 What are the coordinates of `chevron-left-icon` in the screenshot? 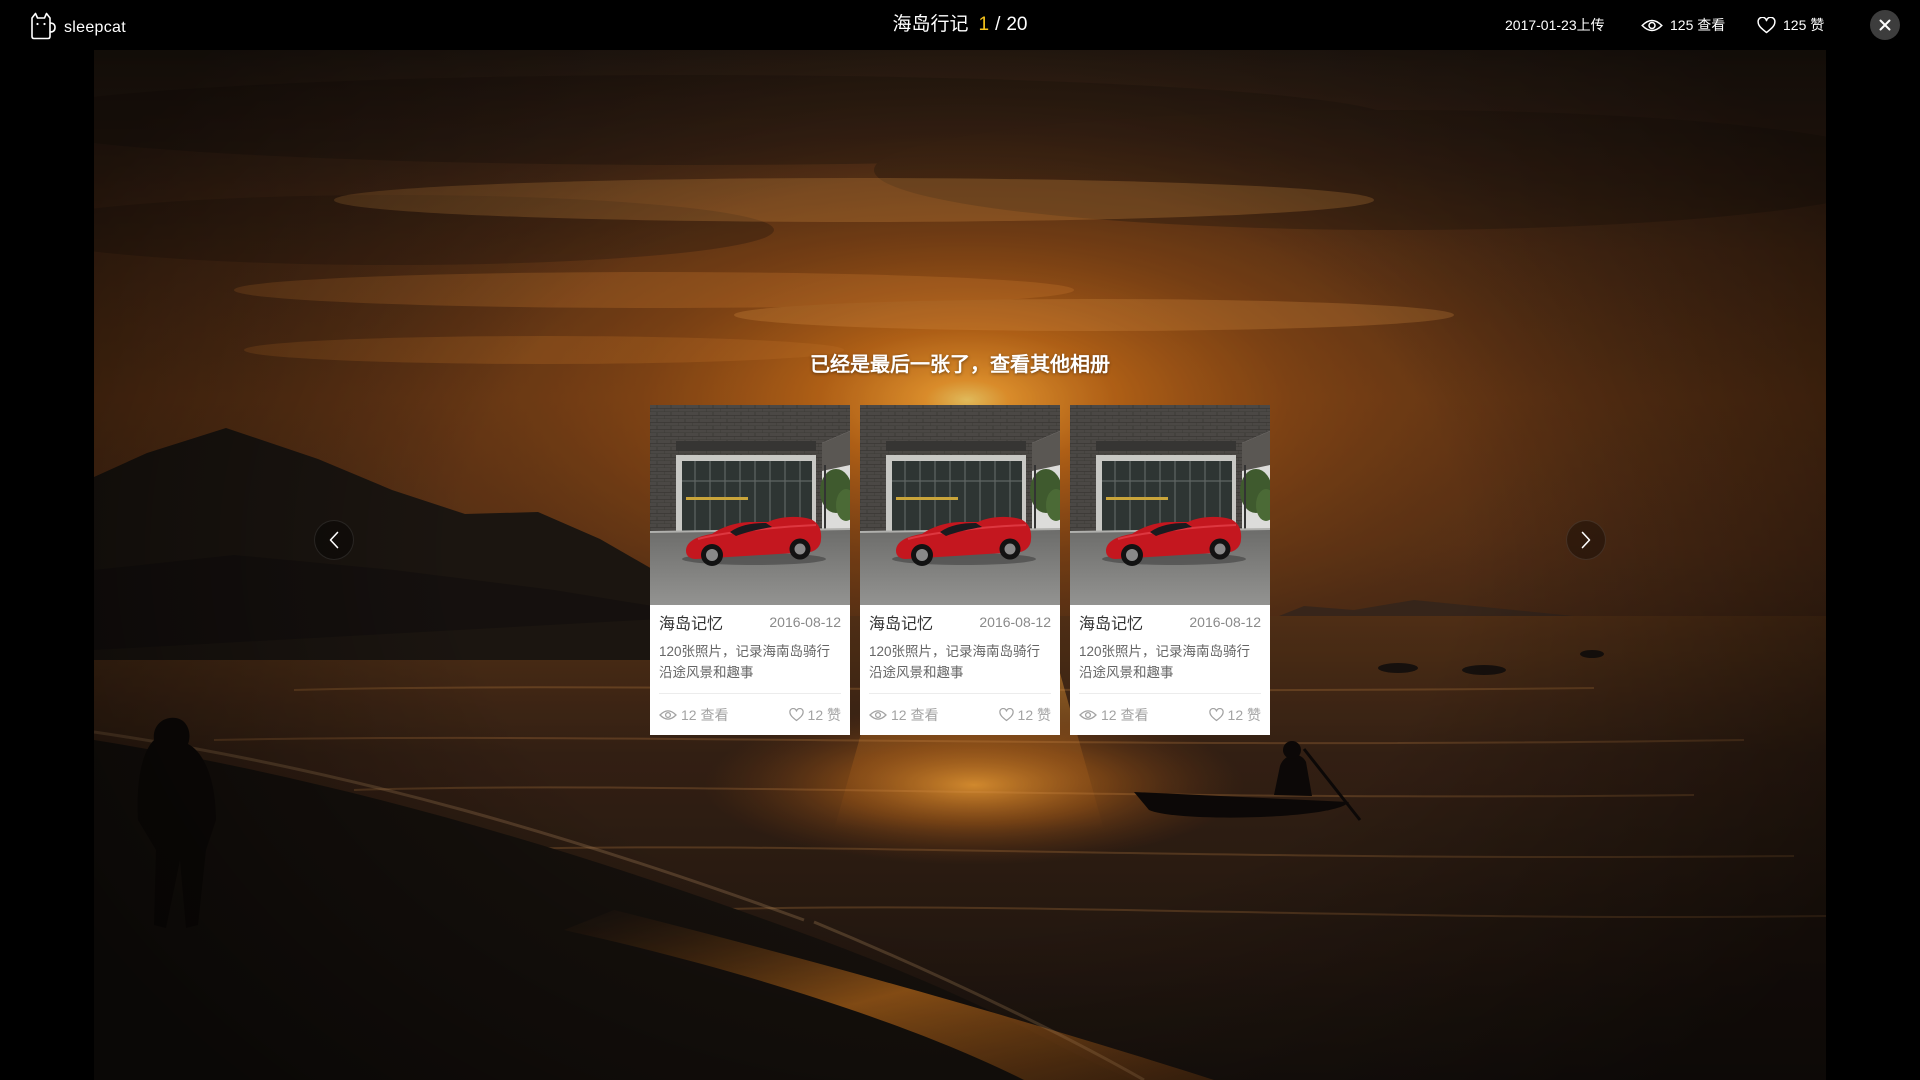 It's located at (334, 540).